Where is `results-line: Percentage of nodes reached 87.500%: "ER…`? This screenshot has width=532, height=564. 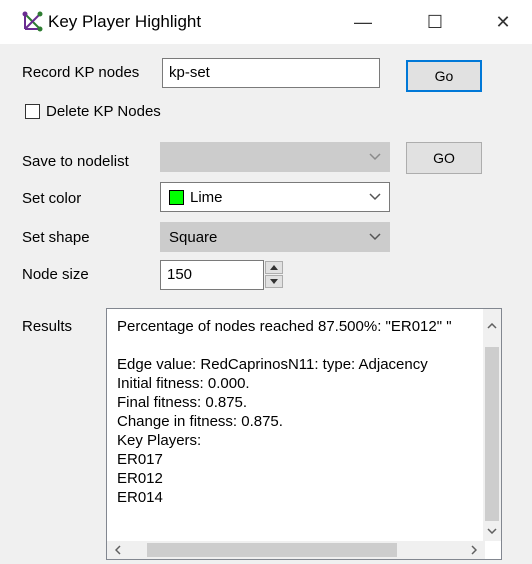
results-line: Percentage of nodes reached 87.500%: "ER… is located at coordinates (284, 326).